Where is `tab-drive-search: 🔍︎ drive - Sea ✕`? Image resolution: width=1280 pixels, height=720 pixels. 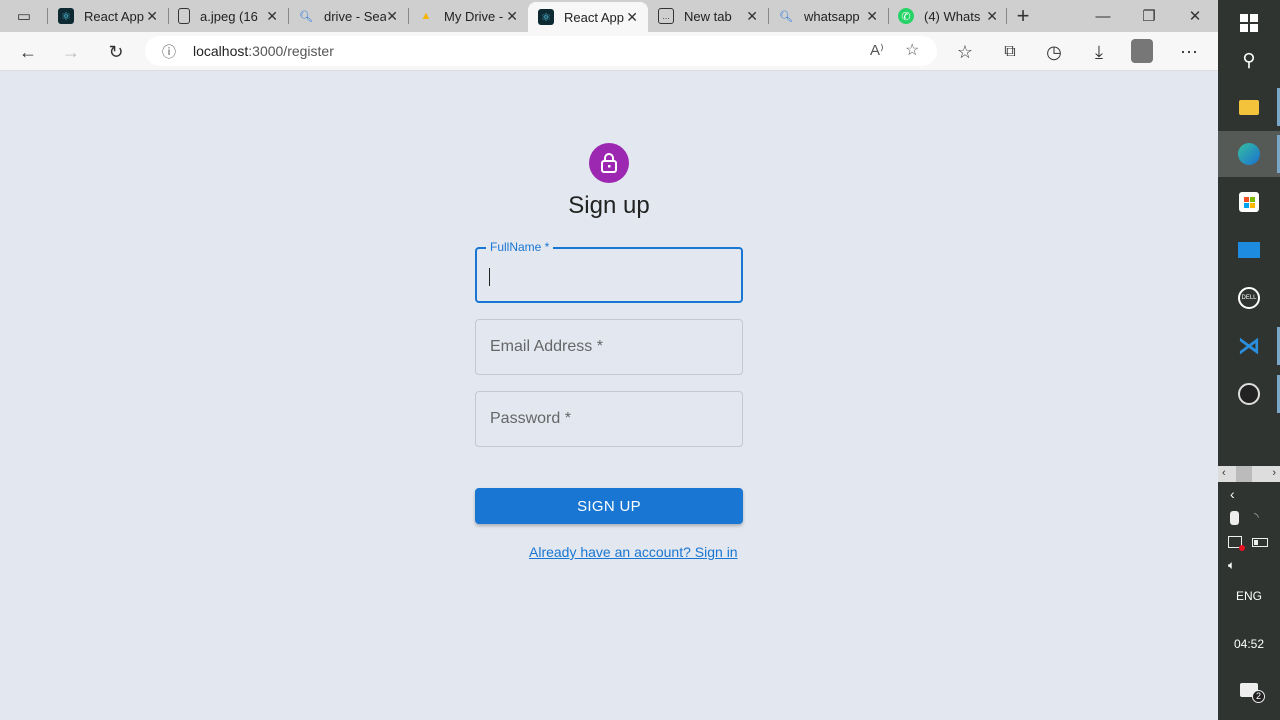
tab-drive-search: 🔍︎ drive - Sea ✕ is located at coordinates (348, 16).